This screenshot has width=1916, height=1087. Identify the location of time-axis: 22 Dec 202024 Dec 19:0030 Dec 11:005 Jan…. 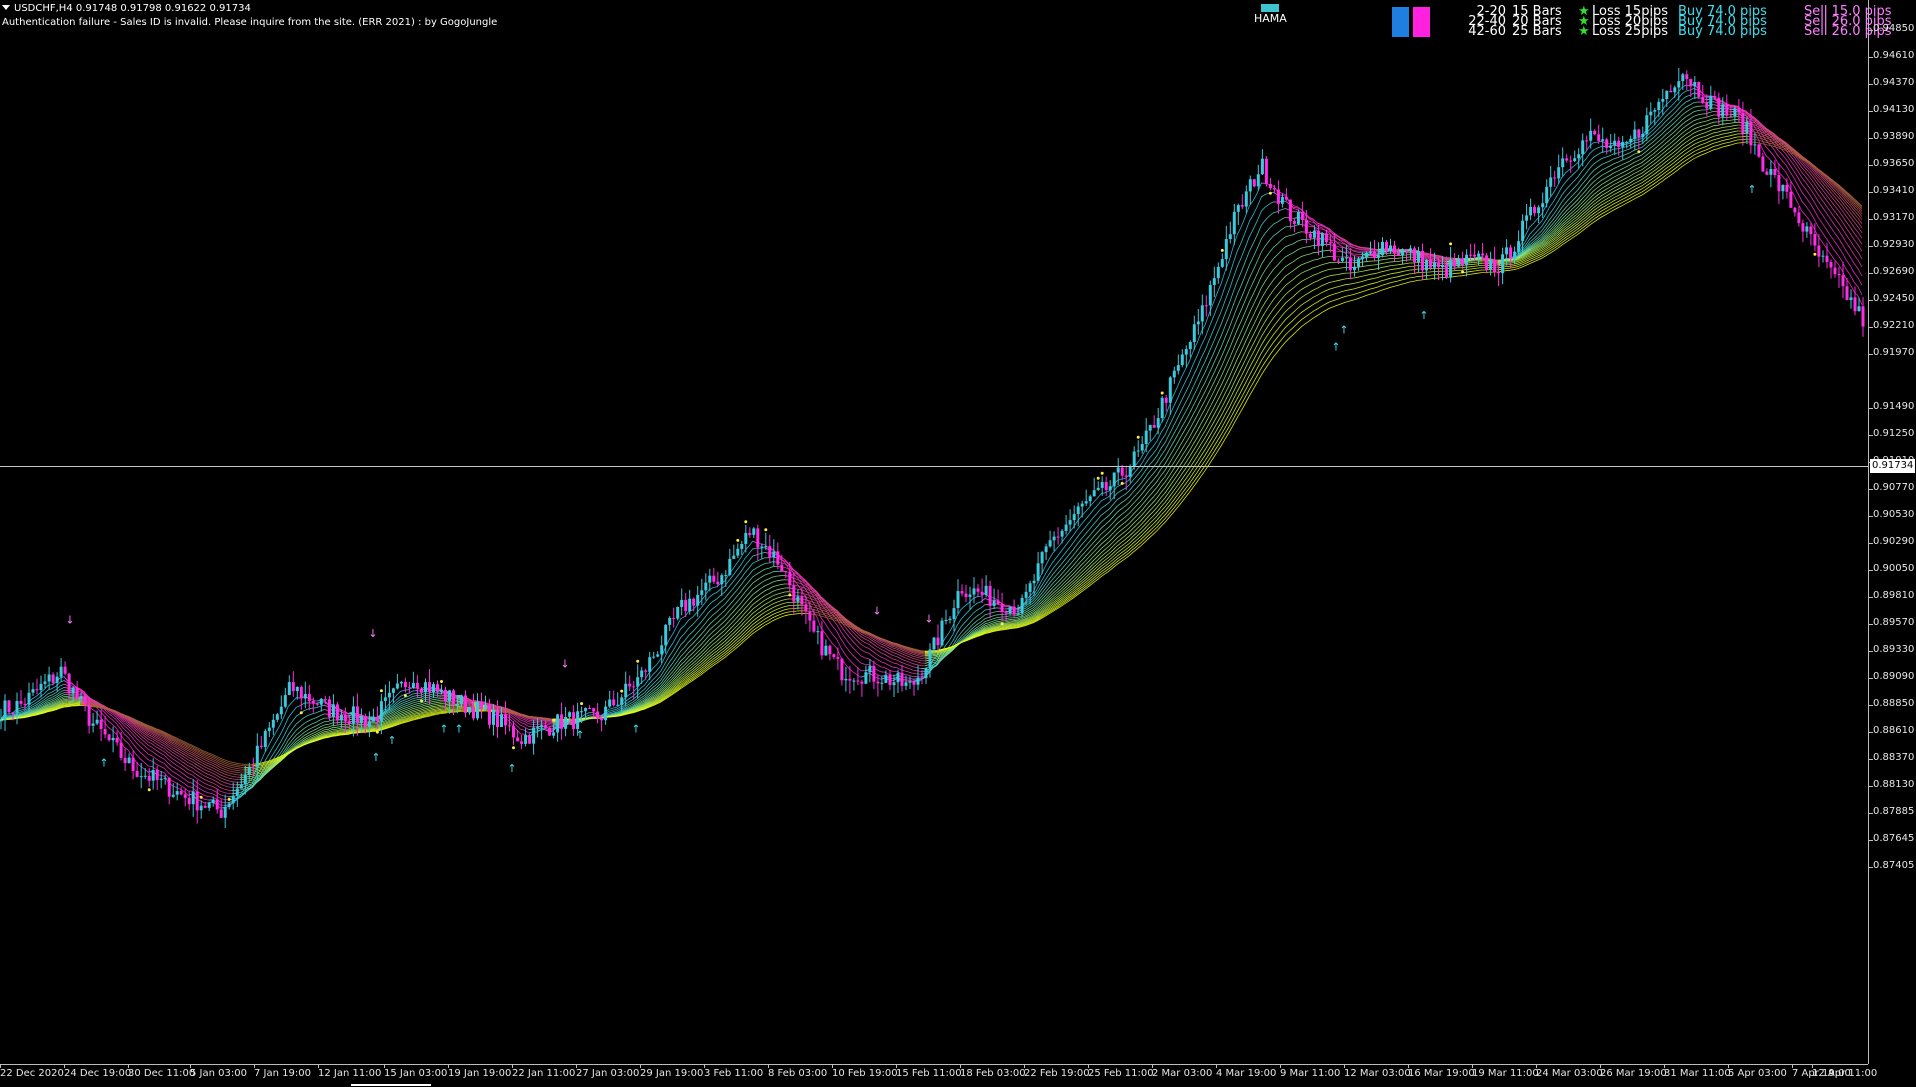
(934, 1075).